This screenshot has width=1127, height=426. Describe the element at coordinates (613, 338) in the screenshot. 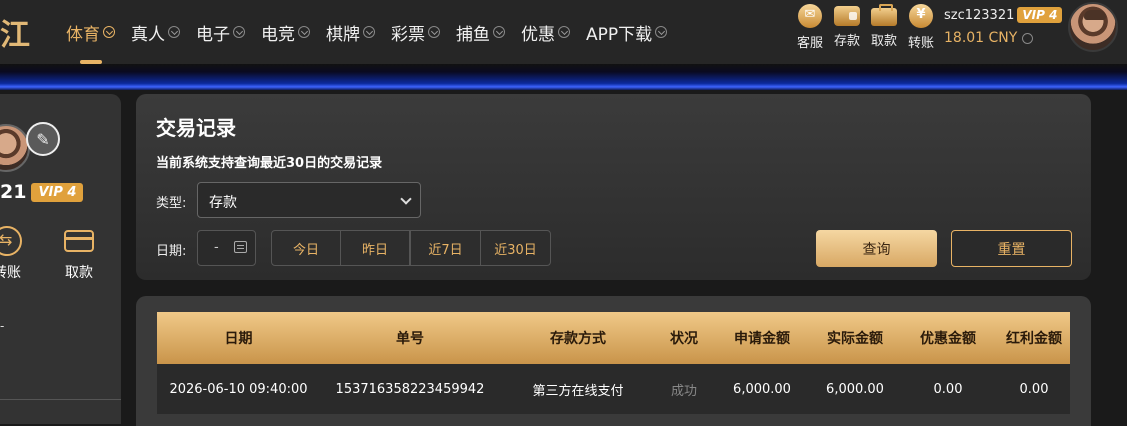

I see `table-header: 日期 单号 存款方式 状况 申请金额 实际金额 优惠金额 红利金额` at that location.